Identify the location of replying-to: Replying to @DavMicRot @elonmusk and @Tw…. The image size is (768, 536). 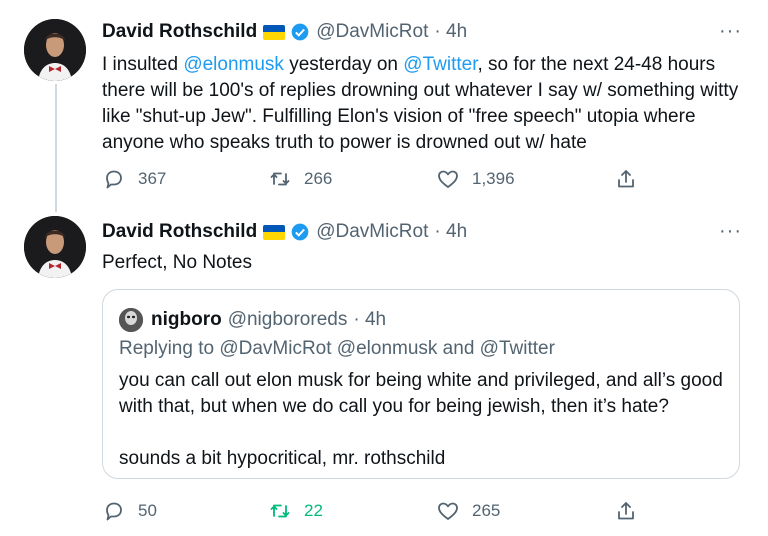
(337, 348).